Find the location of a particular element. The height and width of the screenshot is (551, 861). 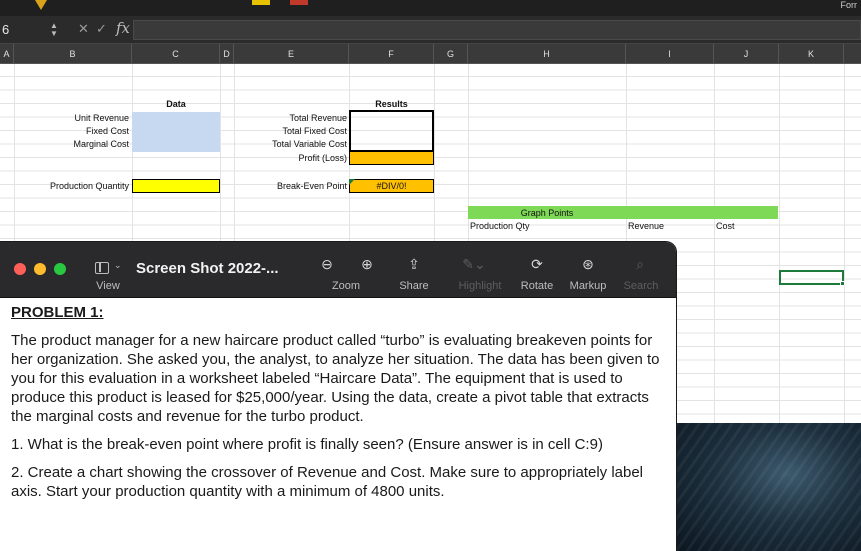

share-icon: ⇪ is located at coordinates (414, 264).